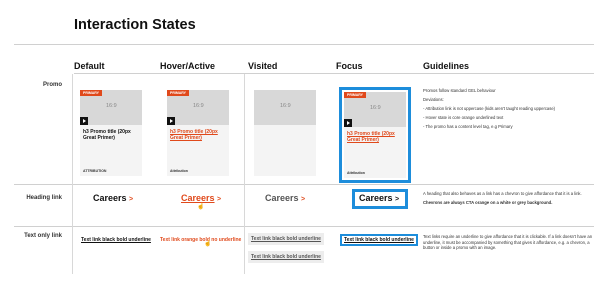 The width and height of the screenshot is (608, 290). I want to click on promo-card-visited: 16:9, so click(285, 133).